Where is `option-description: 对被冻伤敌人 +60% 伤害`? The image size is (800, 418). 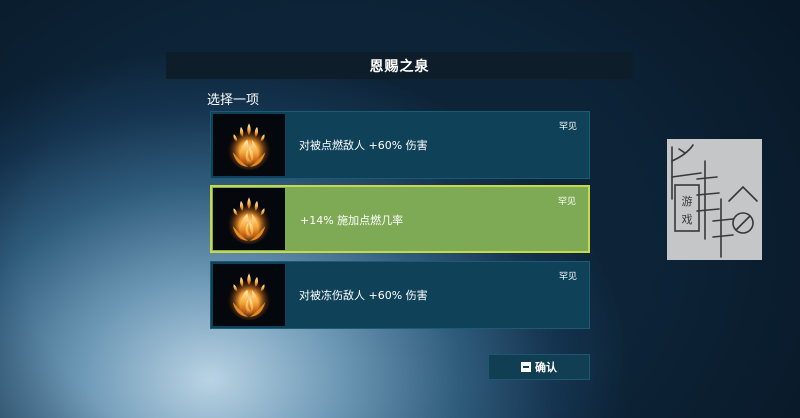 option-description: 对被冻伤敌人 +60% 伤害 is located at coordinates (363, 295).